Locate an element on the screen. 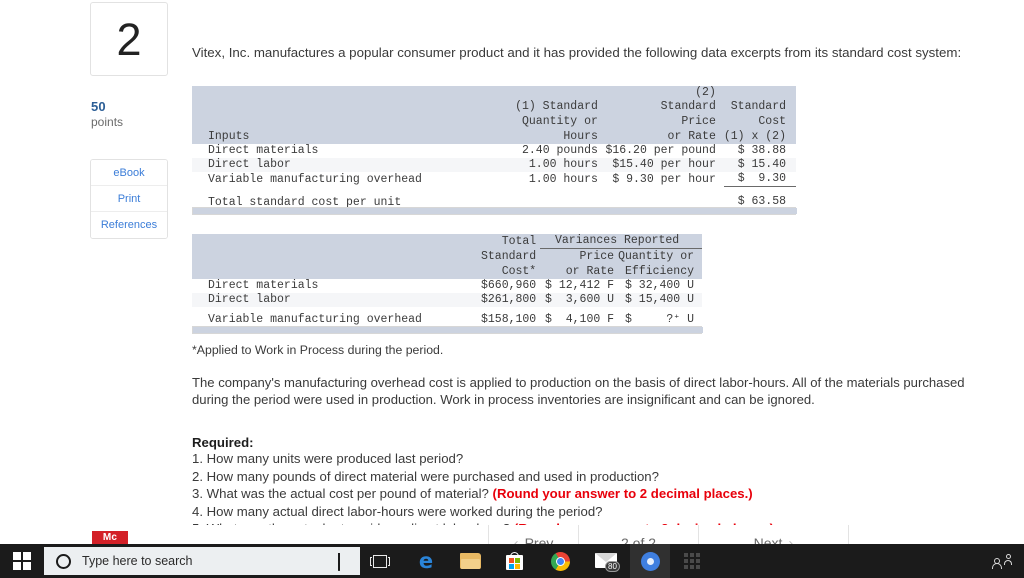 This screenshot has height=578, width=1024. sc-r2-price: $ 9.30 per hour is located at coordinates (663, 179).